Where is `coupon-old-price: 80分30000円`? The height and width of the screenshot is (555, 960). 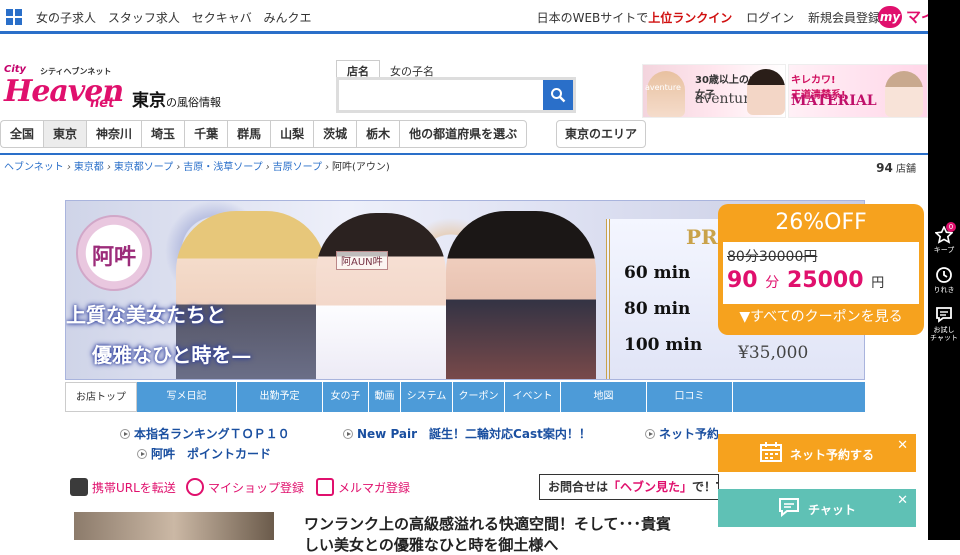 coupon-old-price: 80分30000円 is located at coordinates (772, 257).